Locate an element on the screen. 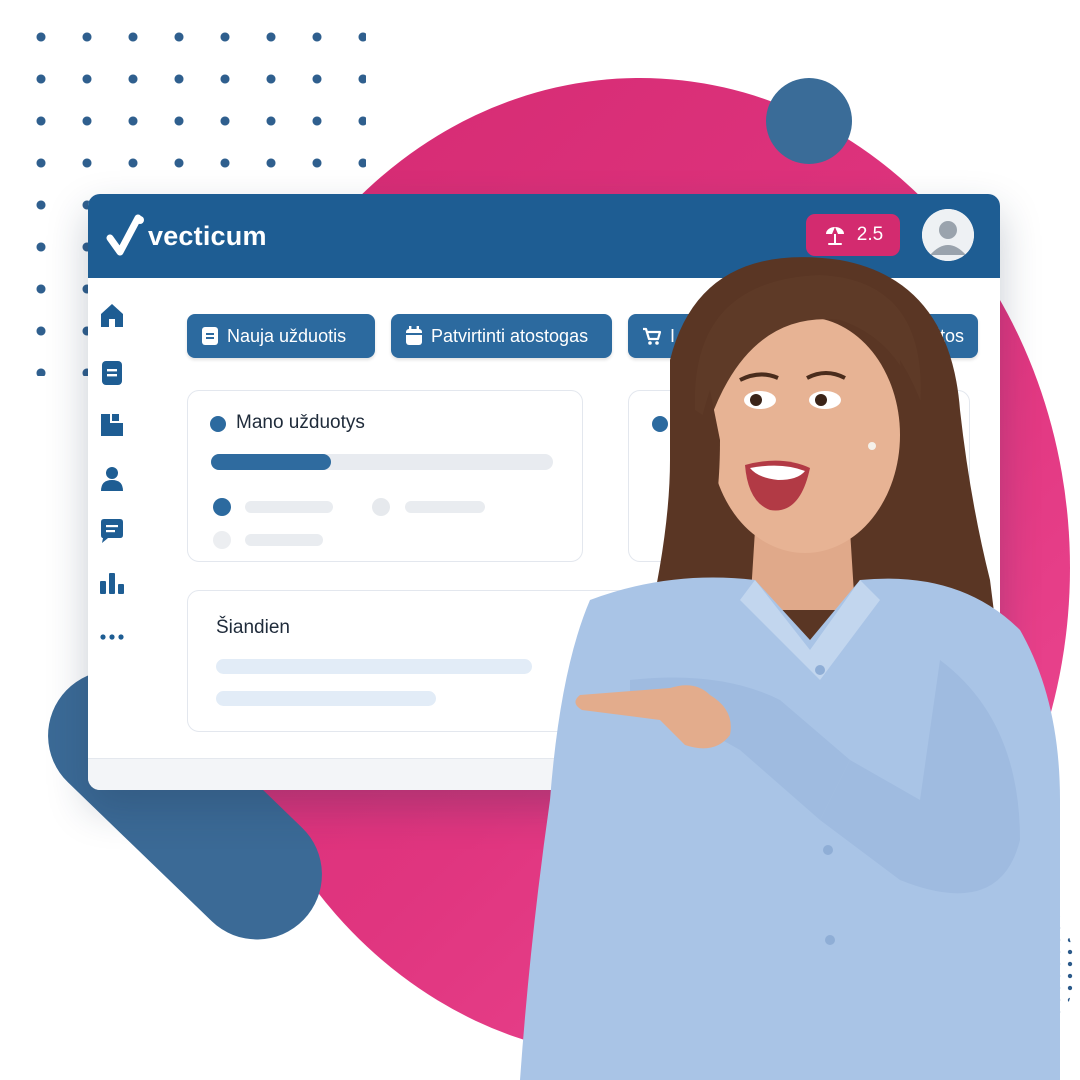 Image resolution: width=1080 pixels, height=1080 pixels. sidebar is located at coordinates (119, 518).